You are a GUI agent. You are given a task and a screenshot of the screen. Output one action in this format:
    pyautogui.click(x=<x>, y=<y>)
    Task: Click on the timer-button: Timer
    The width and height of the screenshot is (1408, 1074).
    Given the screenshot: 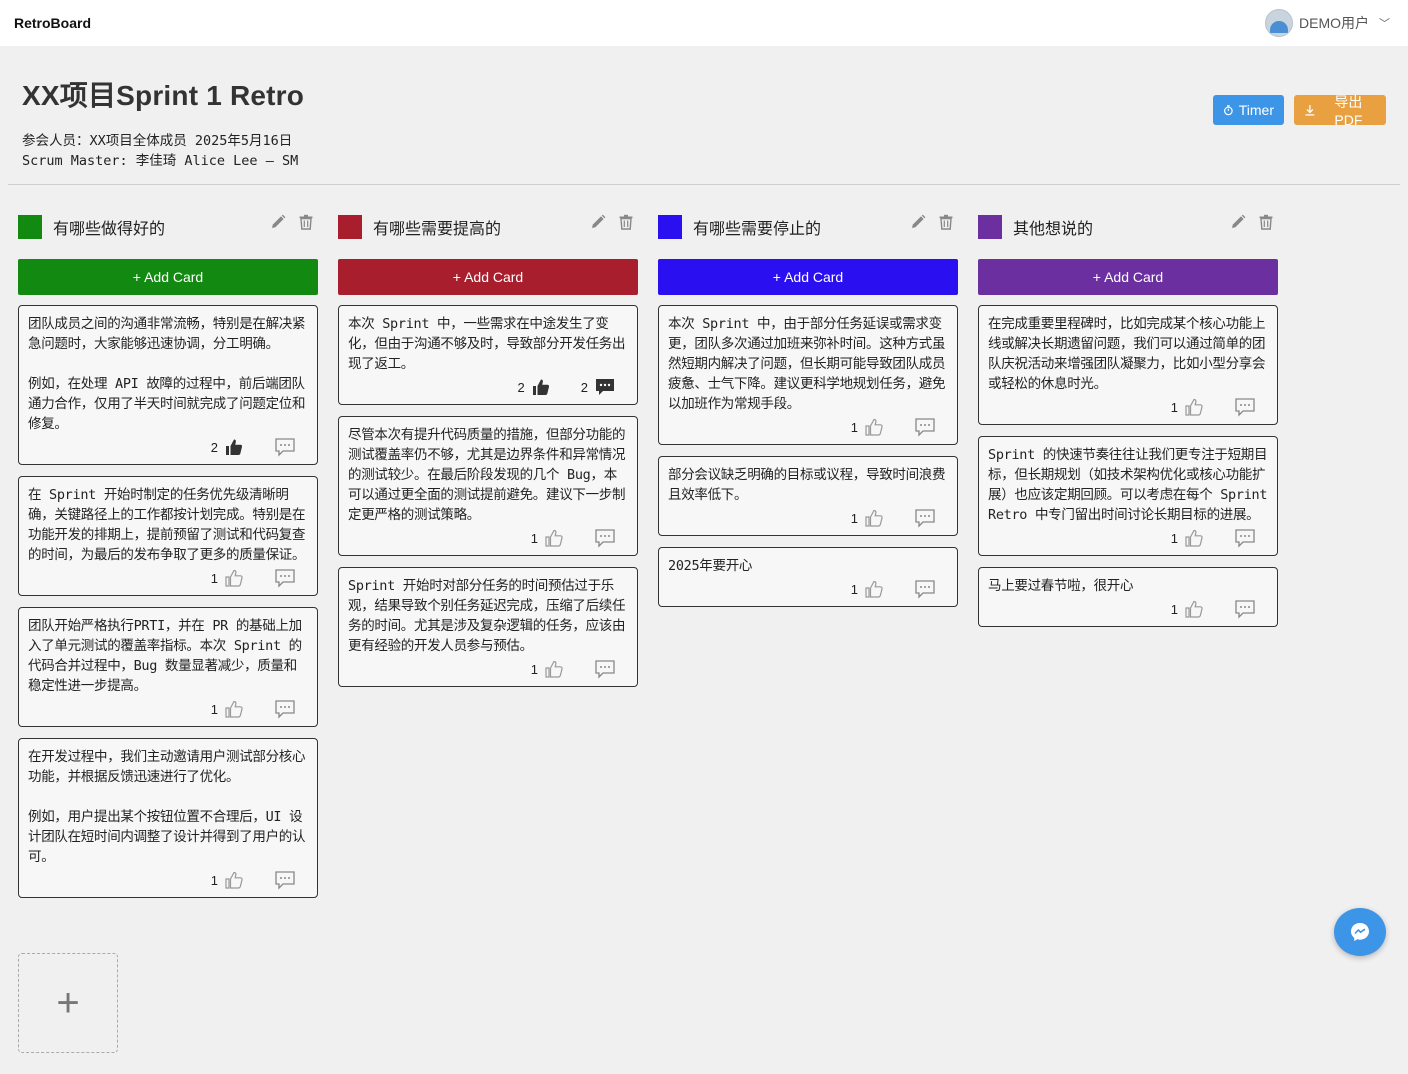 What is the action you would take?
    pyautogui.click(x=1248, y=110)
    